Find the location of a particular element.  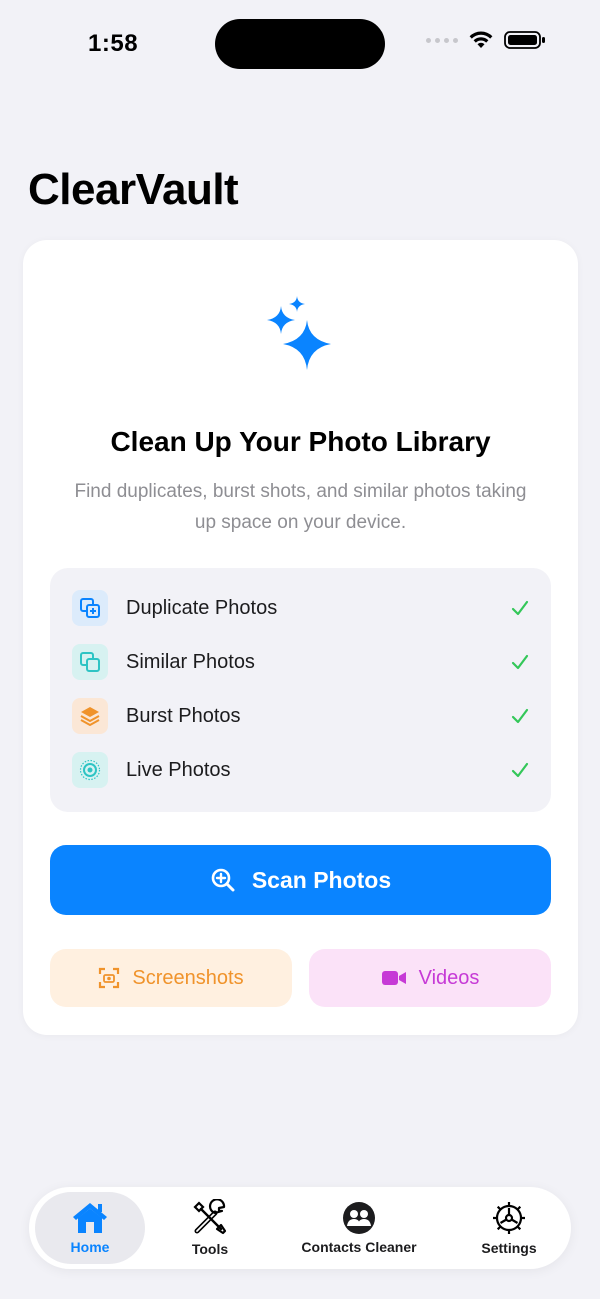

feature-similar-photos: Similar Photos is located at coordinates (300, 662).